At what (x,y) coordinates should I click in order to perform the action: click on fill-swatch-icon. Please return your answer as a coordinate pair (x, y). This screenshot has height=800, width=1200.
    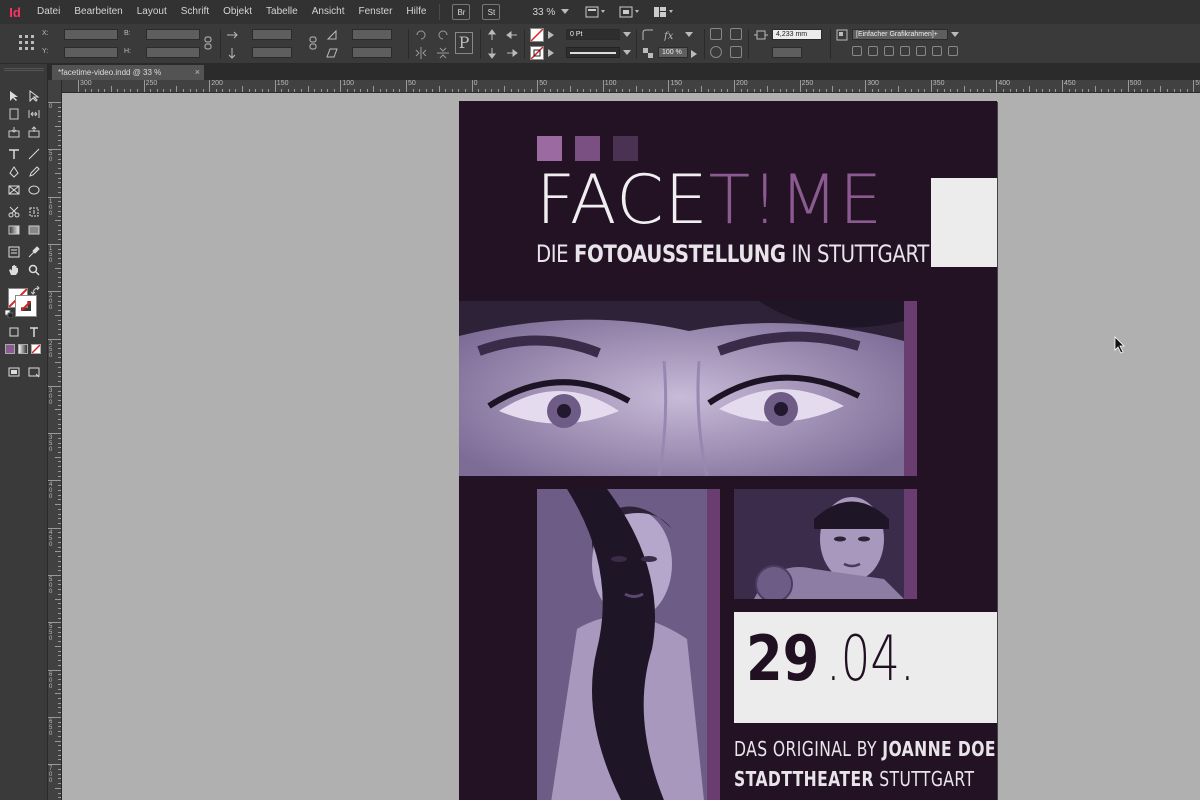
    Looking at the image, I should click on (537, 35).